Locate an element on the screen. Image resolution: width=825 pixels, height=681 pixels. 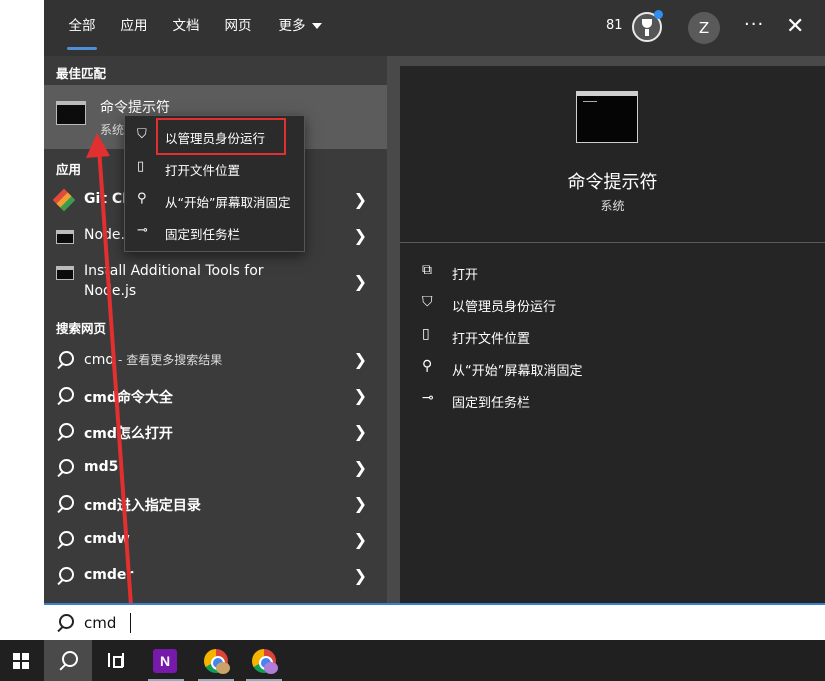
desktop-background is located at coordinates (22, 320).